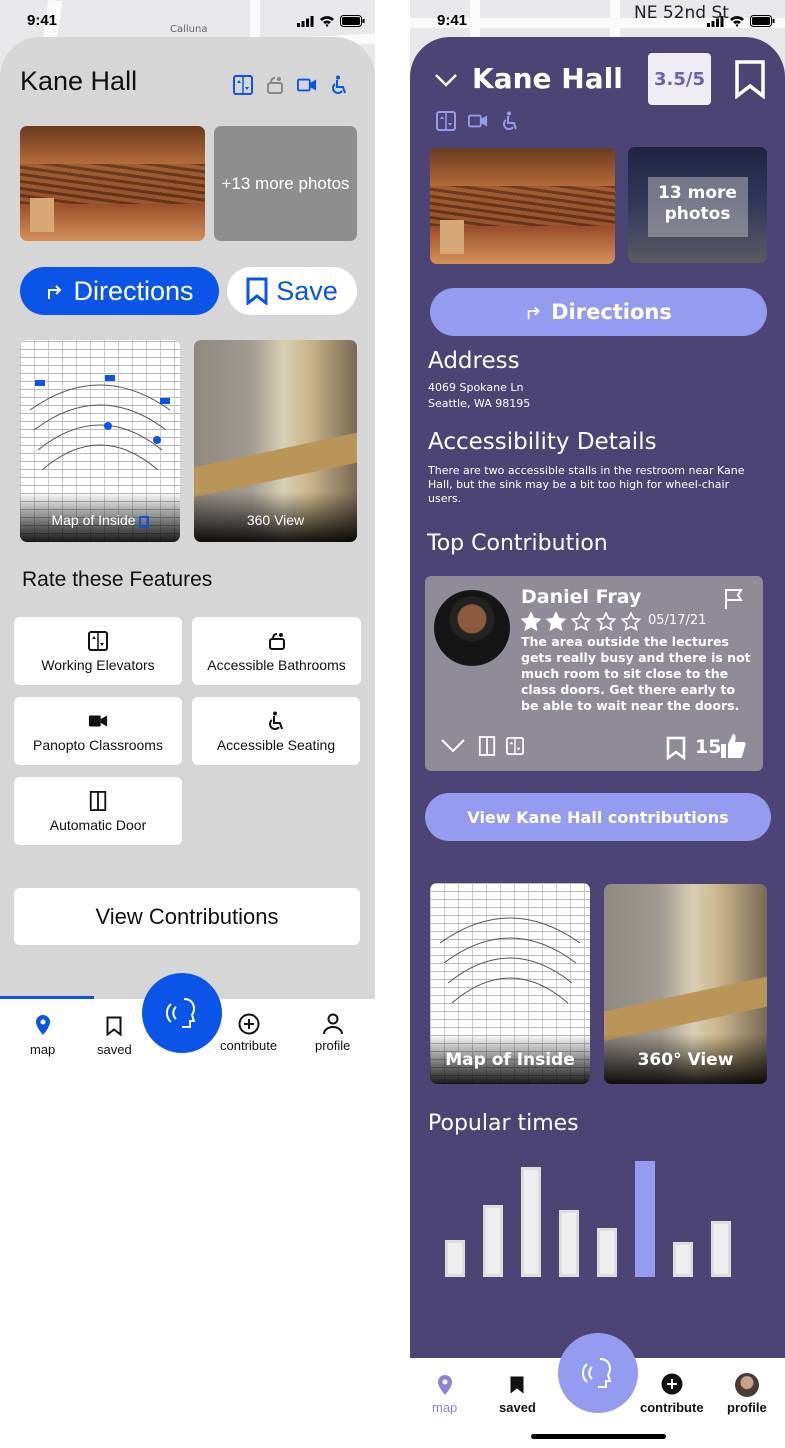 This screenshot has height=1448, width=785. Describe the element at coordinates (474, 361) in the screenshot. I see `address-heading: Address` at that location.